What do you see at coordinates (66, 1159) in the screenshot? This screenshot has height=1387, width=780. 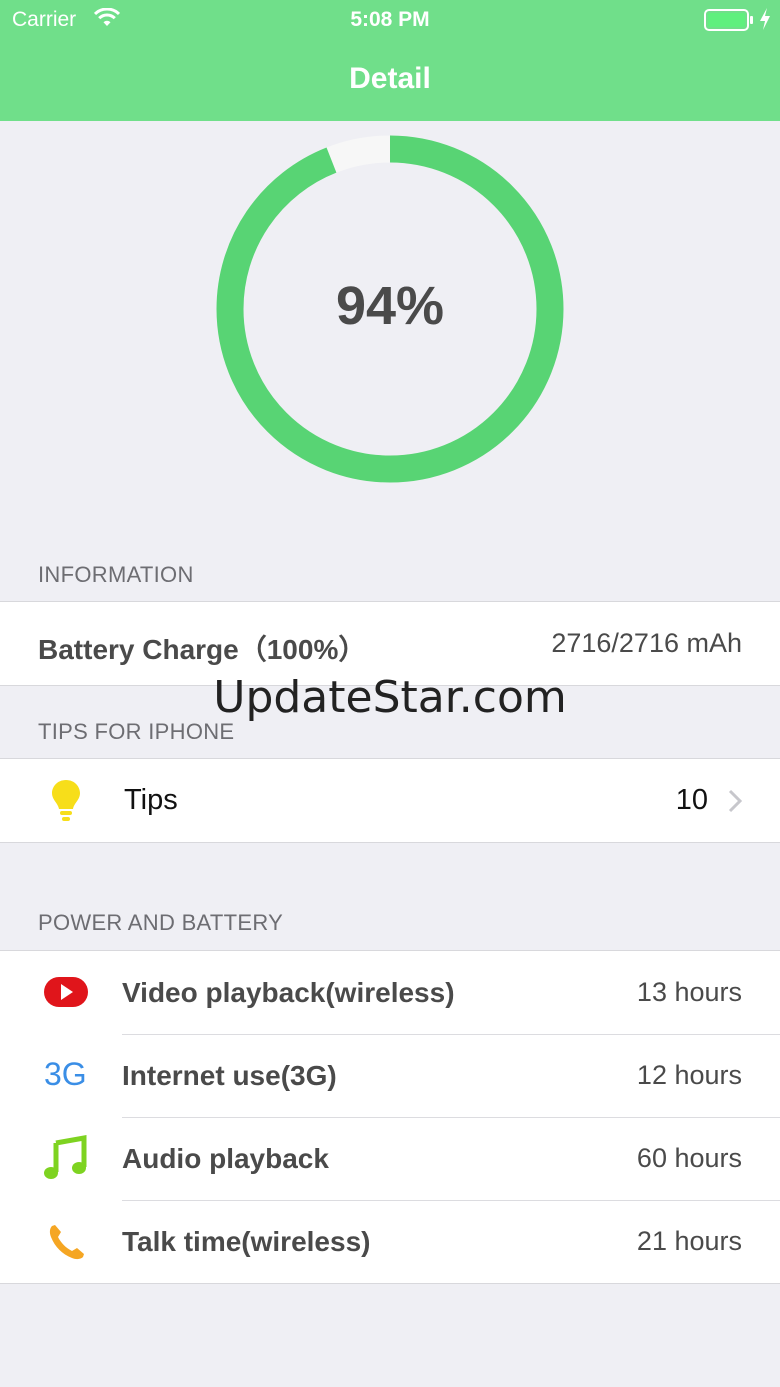 I see `music-note-icon` at bounding box center [66, 1159].